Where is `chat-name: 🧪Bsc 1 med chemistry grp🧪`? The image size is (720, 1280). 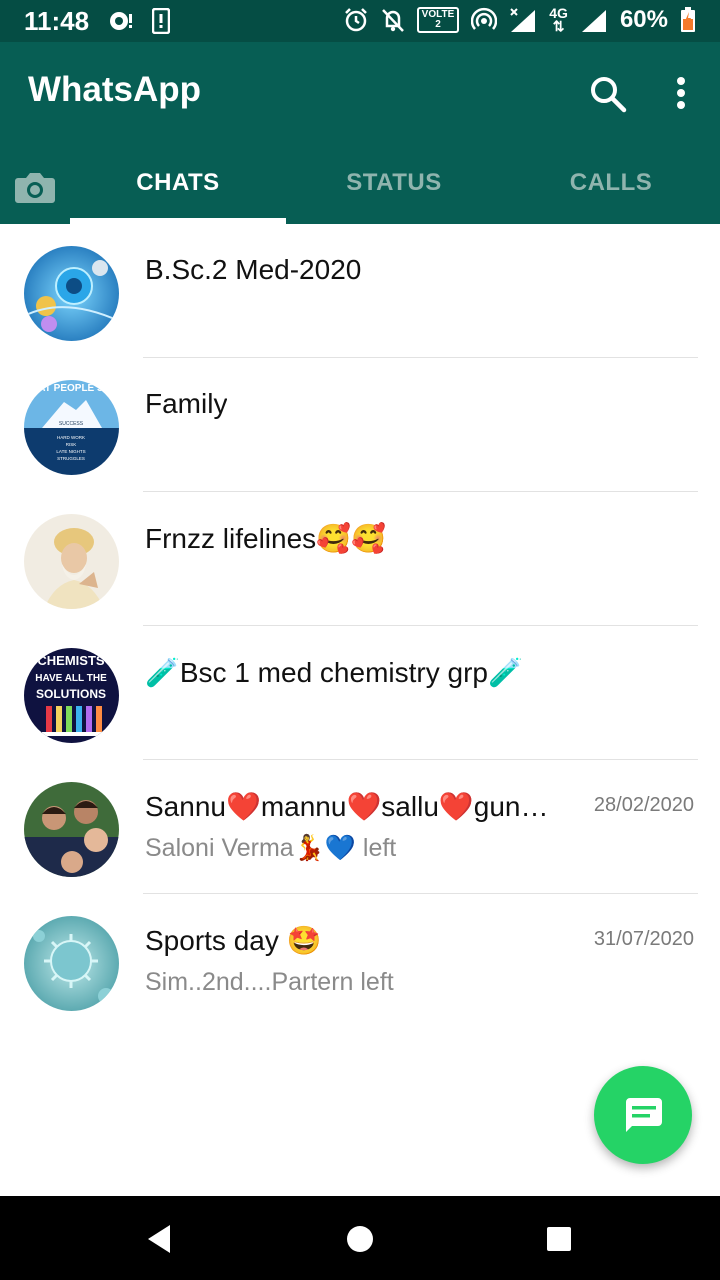 chat-name: 🧪Bsc 1 med chemistry grp🧪 is located at coordinates (334, 672).